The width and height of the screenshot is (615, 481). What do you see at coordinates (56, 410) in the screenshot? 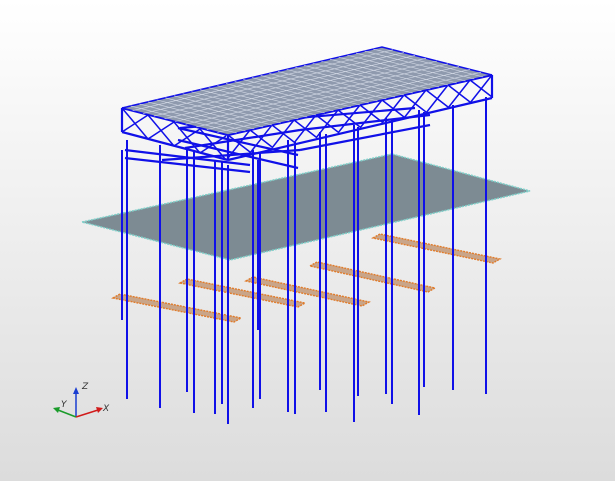
I see `y-axis-arrow` at bounding box center [56, 410].